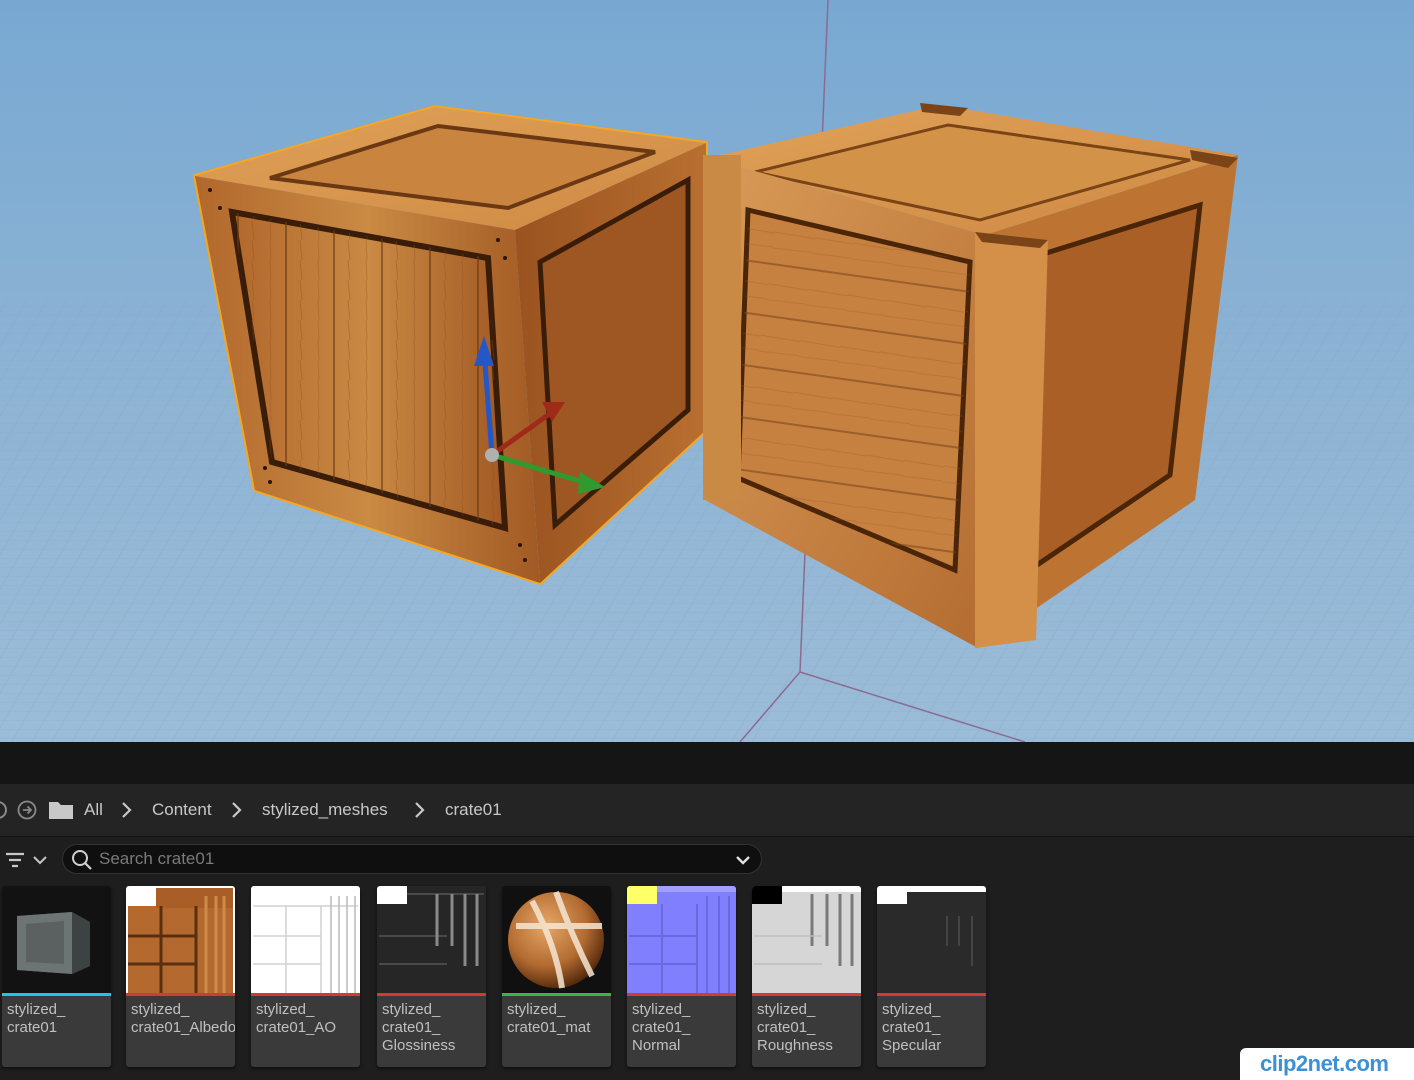 This screenshot has height=1080, width=1414. I want to click on watermark: clip2net.com, so click(1327, 1064).